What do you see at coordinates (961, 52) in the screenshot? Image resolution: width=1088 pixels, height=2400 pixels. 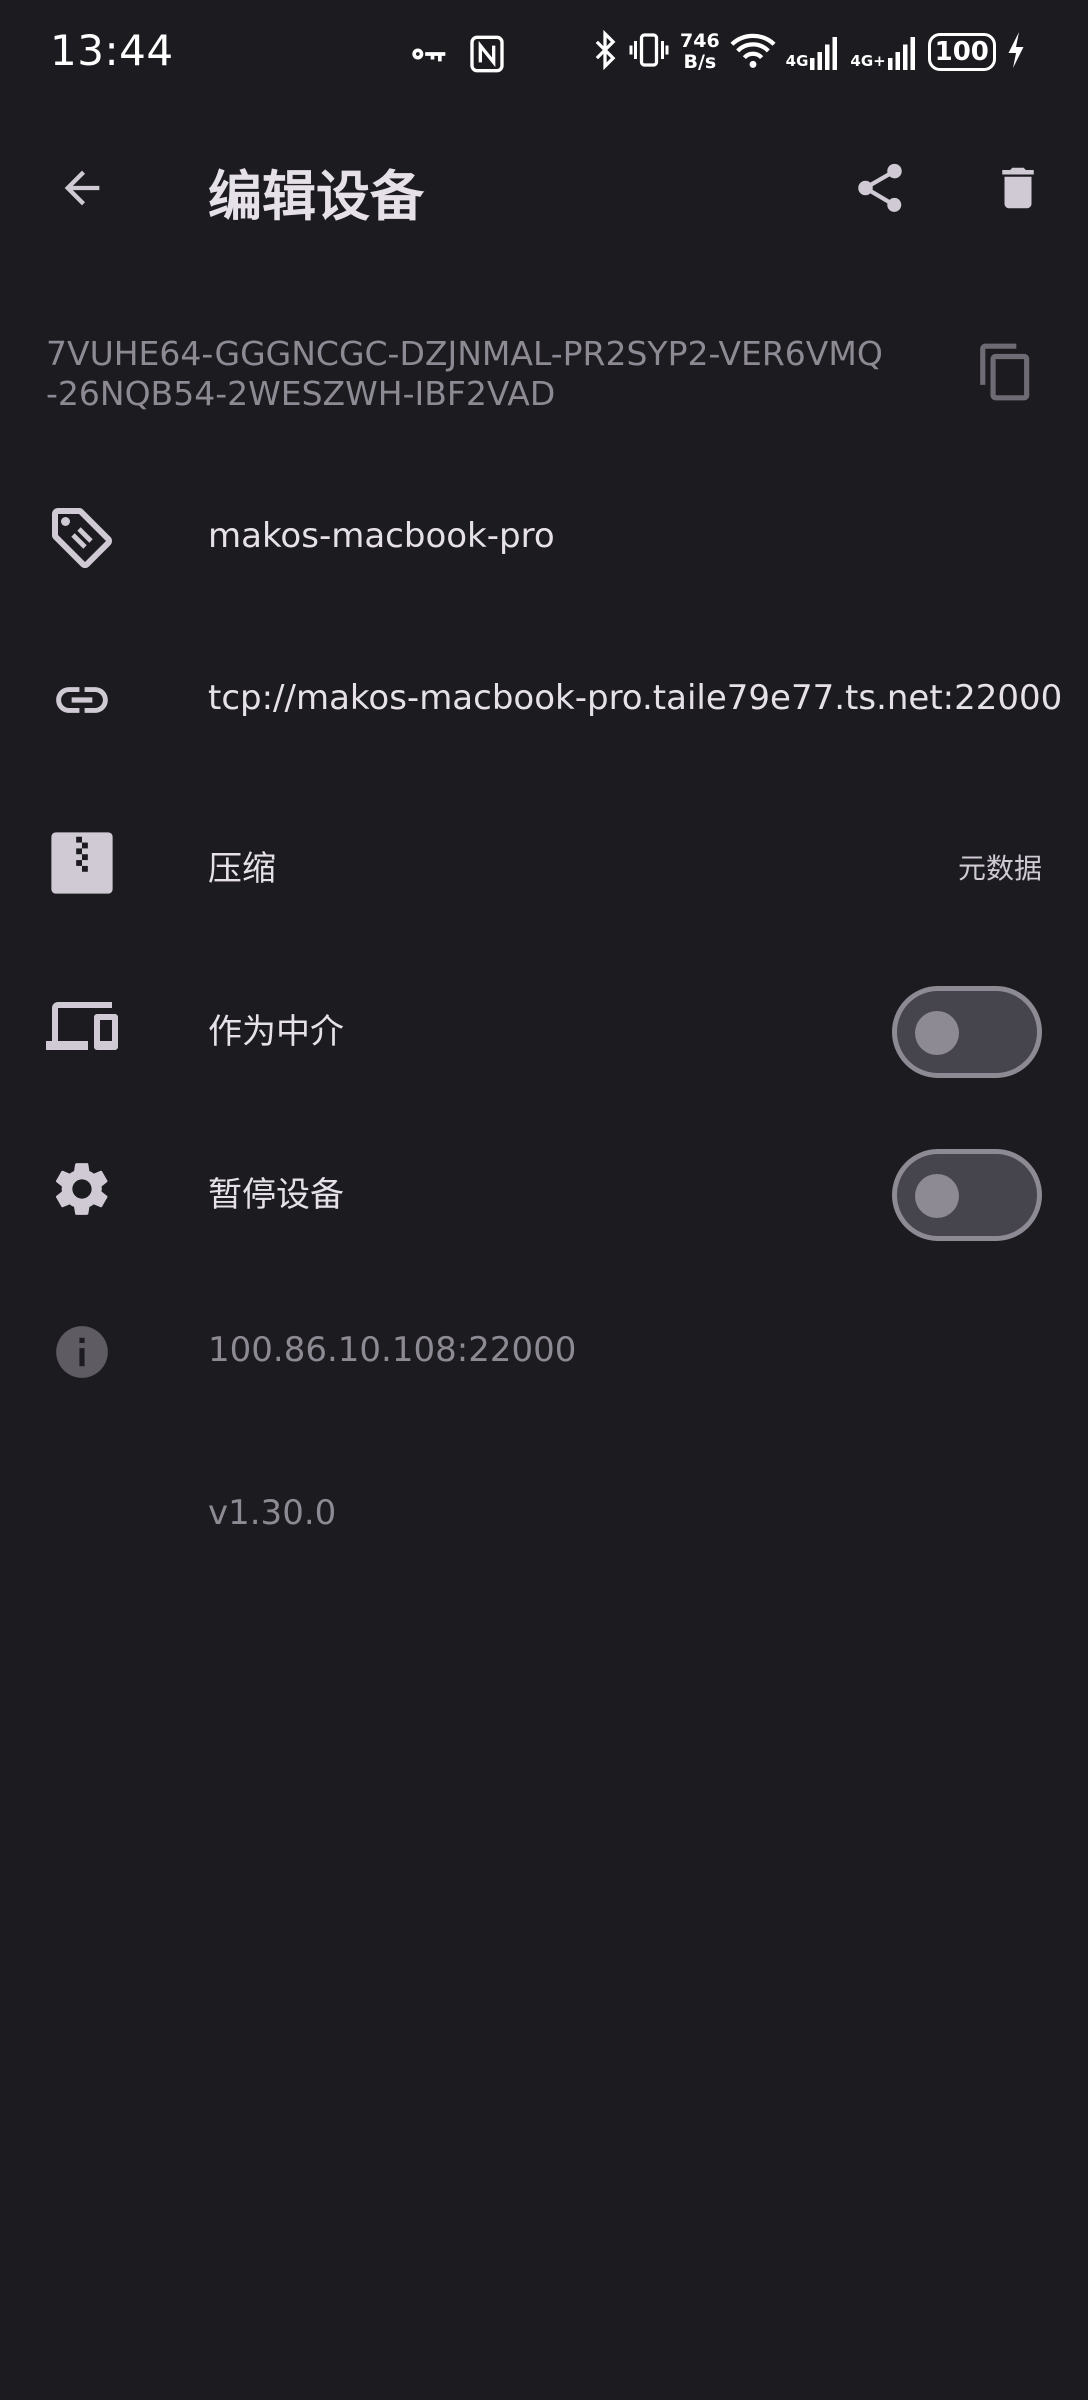 I see `battery-indicator: 100` at bounding box center [961, 52].